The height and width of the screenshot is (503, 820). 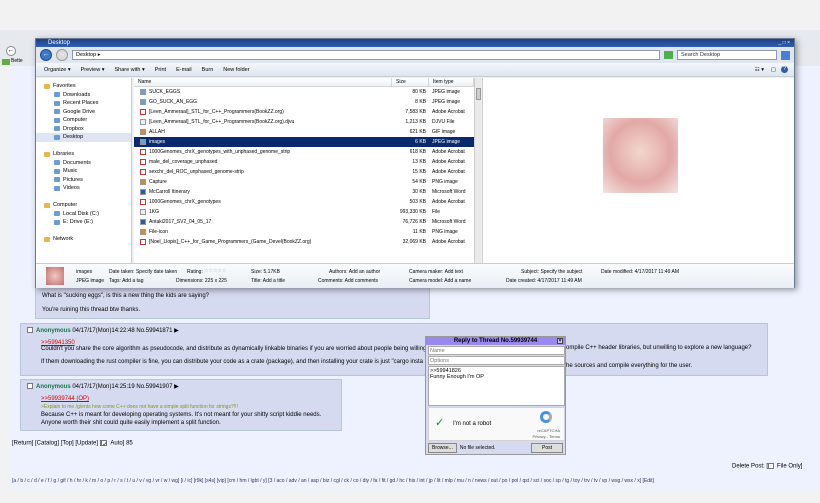 I want to click on file-only-checkbox, so click(x=771, y=466).